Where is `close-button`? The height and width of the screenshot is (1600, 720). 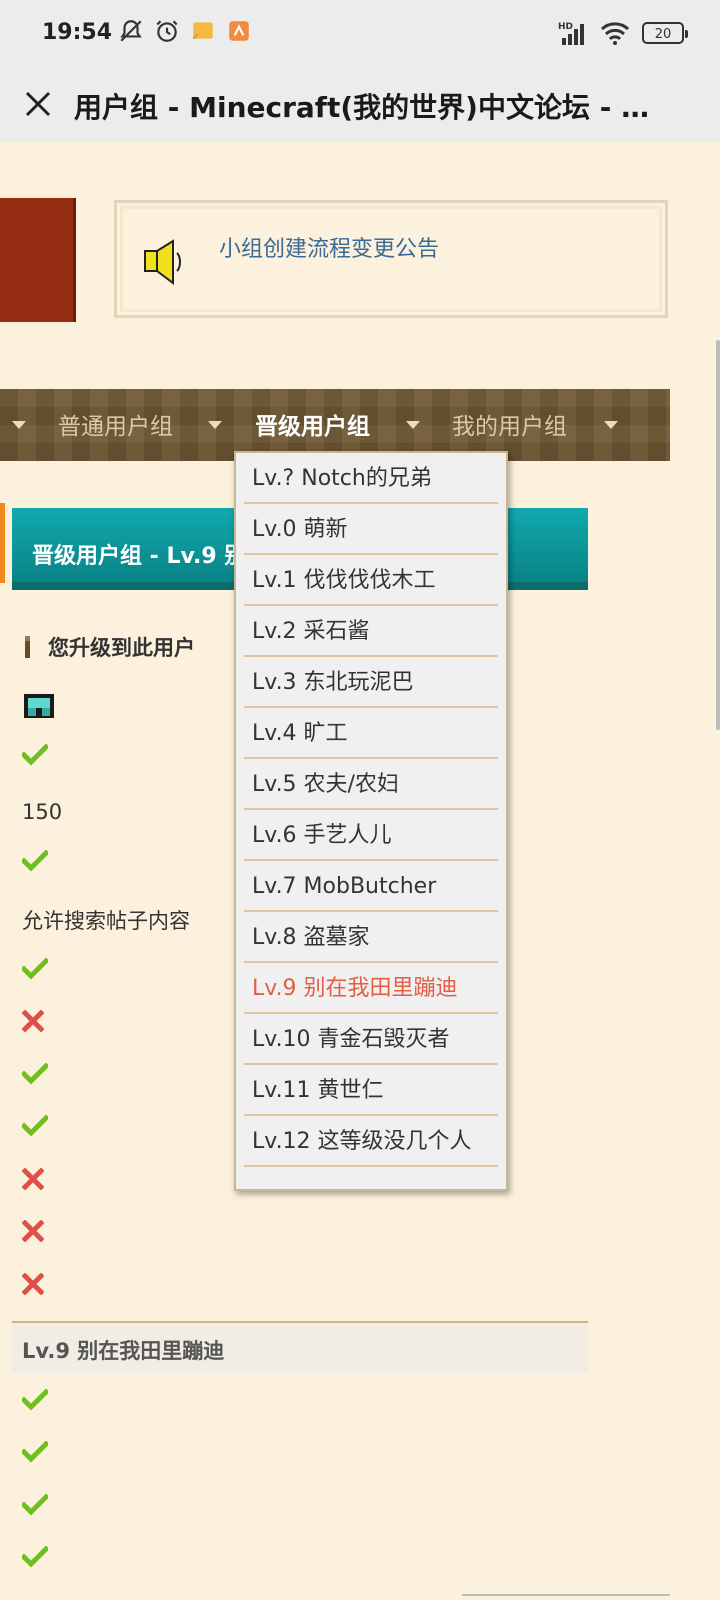
close-button is located at coordinates (38, 104).